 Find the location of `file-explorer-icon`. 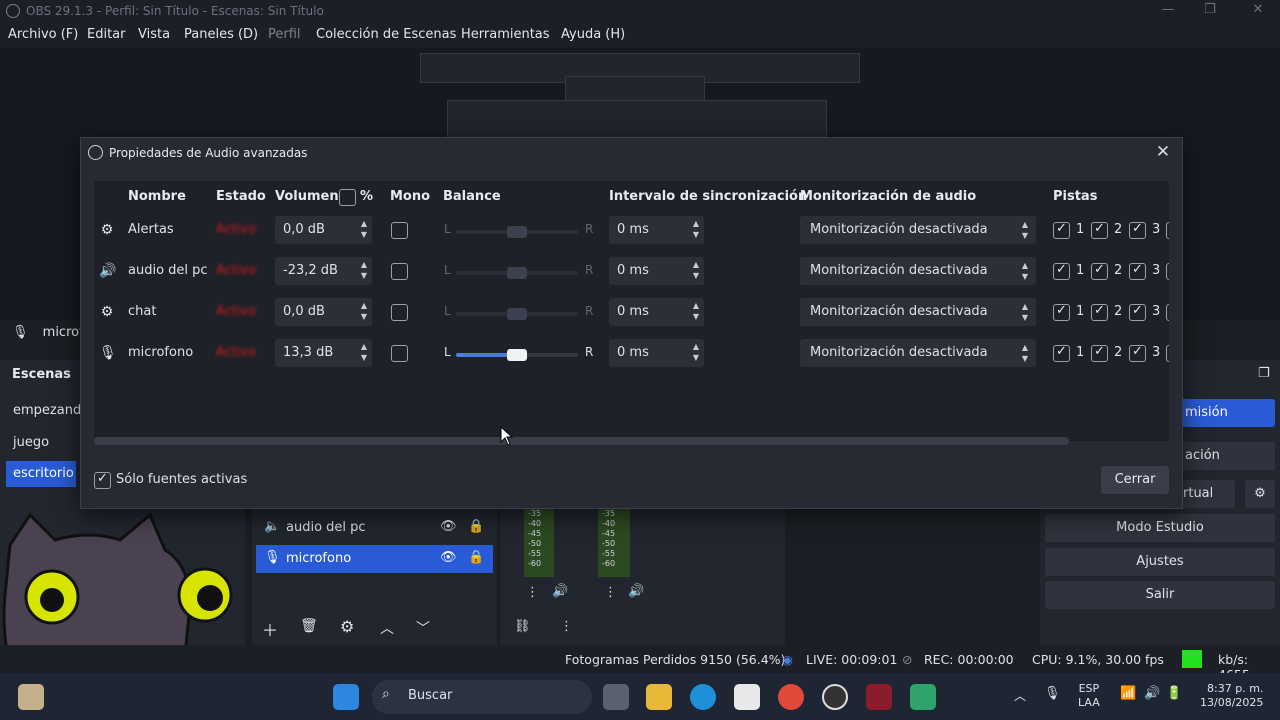

file-explorer-icon is located at coordinates (659, 697).